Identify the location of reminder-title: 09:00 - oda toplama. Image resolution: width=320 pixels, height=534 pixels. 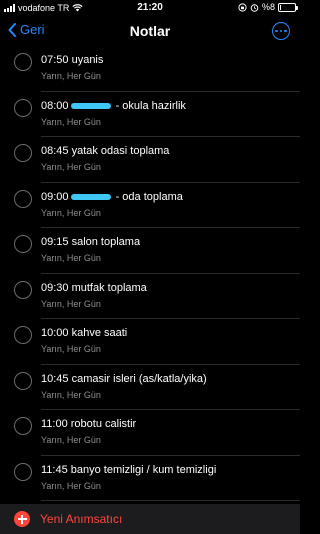
(112, 197).